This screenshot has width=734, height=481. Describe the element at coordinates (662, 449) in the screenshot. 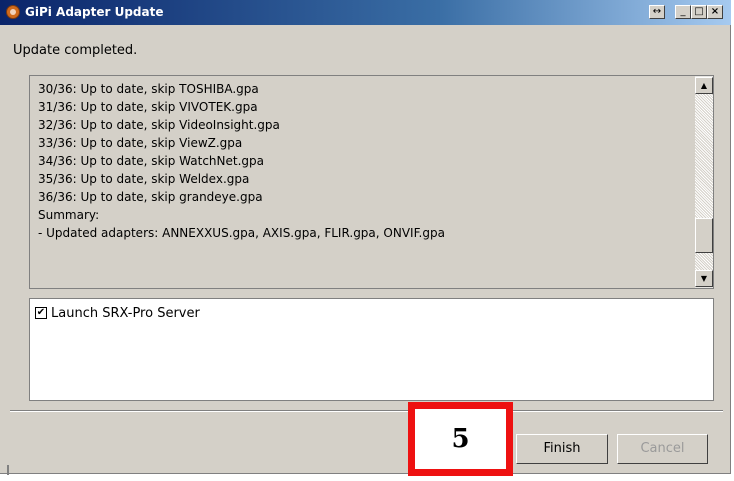

I see `cancel-button: Cancel` at that location.